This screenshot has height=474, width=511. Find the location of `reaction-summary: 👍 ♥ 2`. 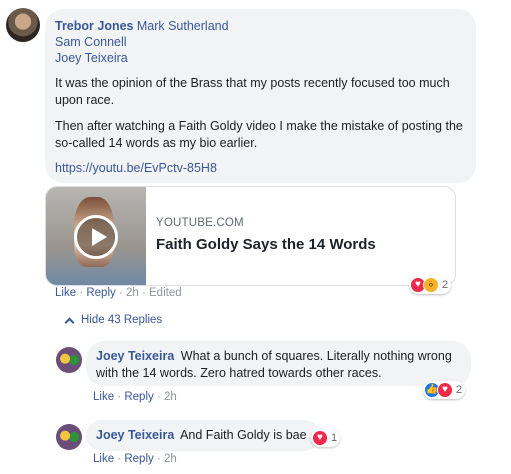

reaction-summary: 👍 ♥ 2 is located at coordinates (444, 390).